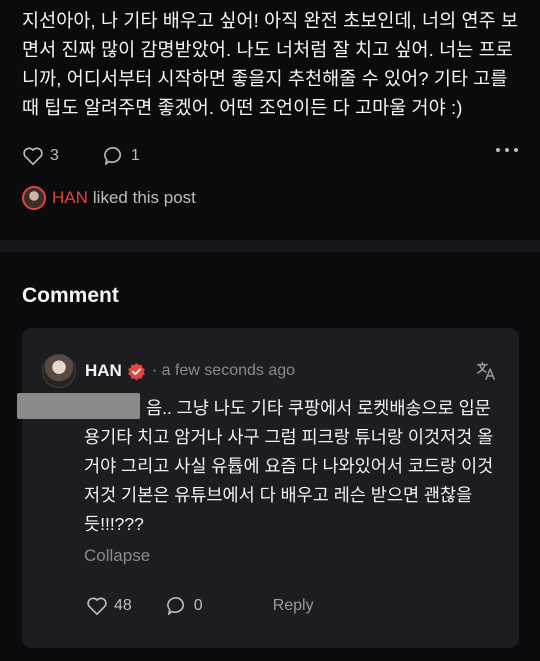 The height and width of the screenshot is (661, 540). I want to click on section-divider, so click(270, 246).